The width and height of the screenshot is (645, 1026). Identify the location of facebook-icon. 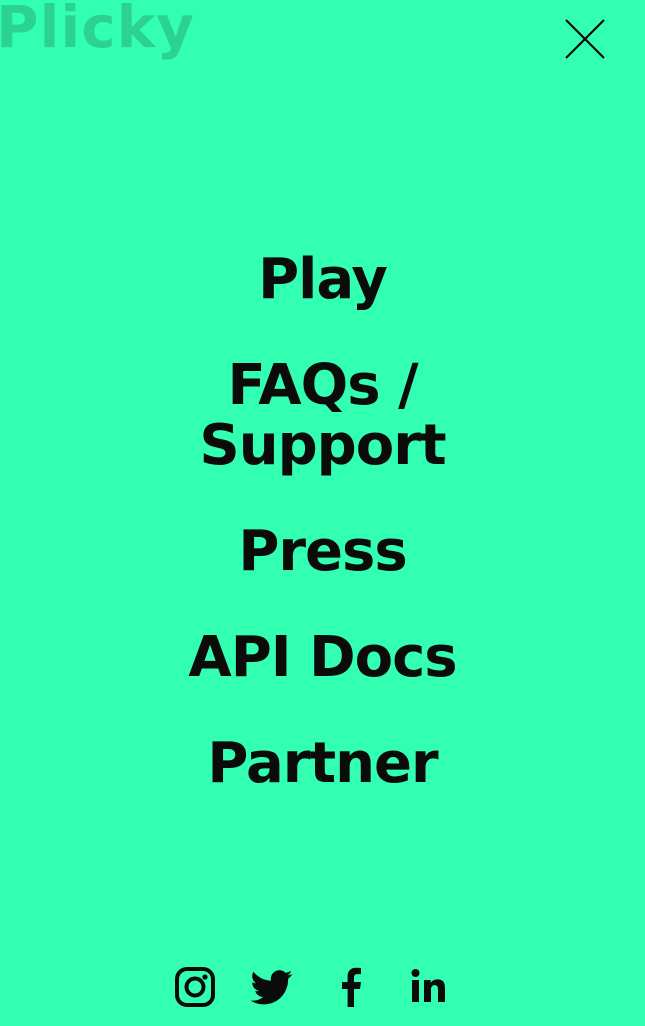
(351, 987).